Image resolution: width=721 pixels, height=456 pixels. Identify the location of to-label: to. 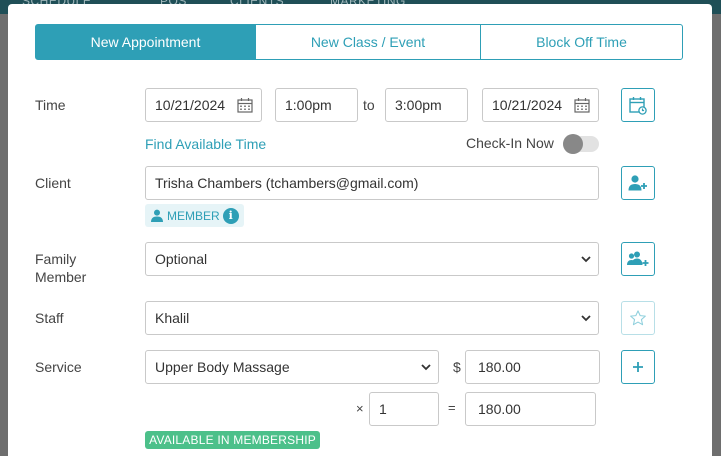
(369, 105).